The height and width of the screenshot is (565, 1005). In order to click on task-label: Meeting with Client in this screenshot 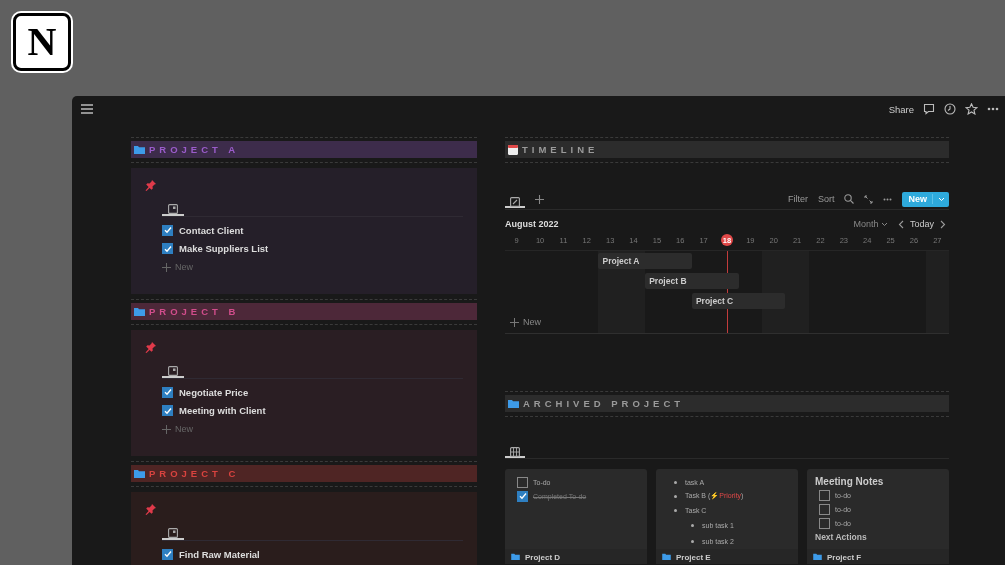, I will do `click(222, 411)`.